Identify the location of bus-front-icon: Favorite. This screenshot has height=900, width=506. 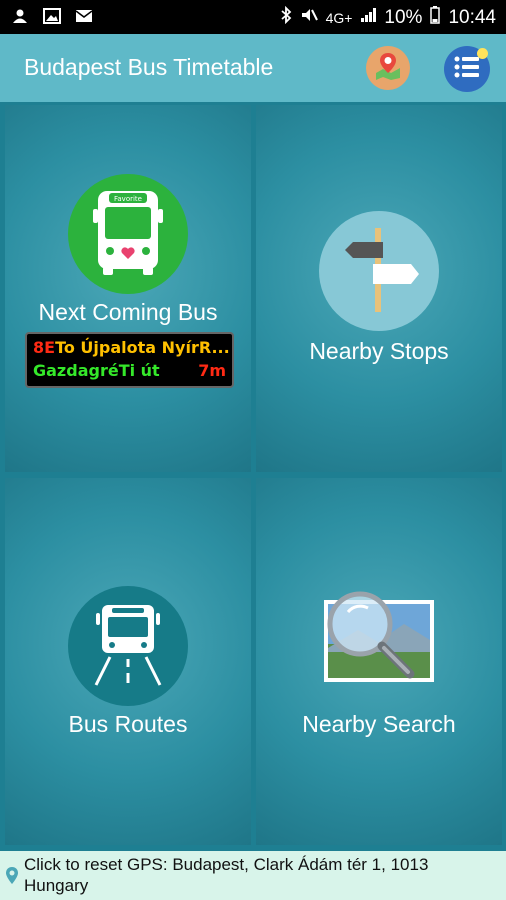
(128, 234).